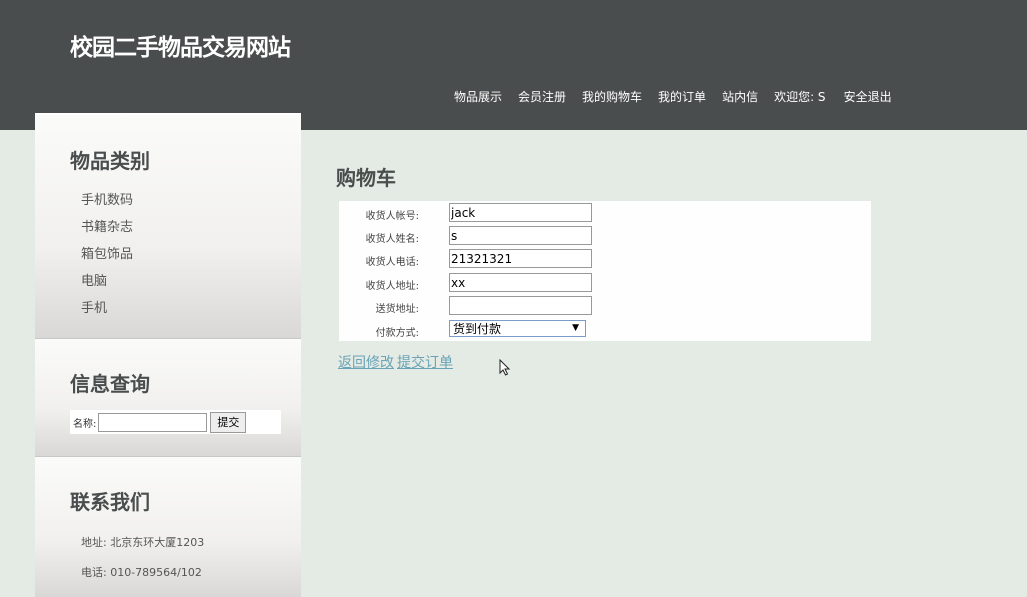 The image size is (1027, 597). What do you see at coordinates (520, 305) in the screenshot?
I see `delivery-input` at bounding box center [520, 305].